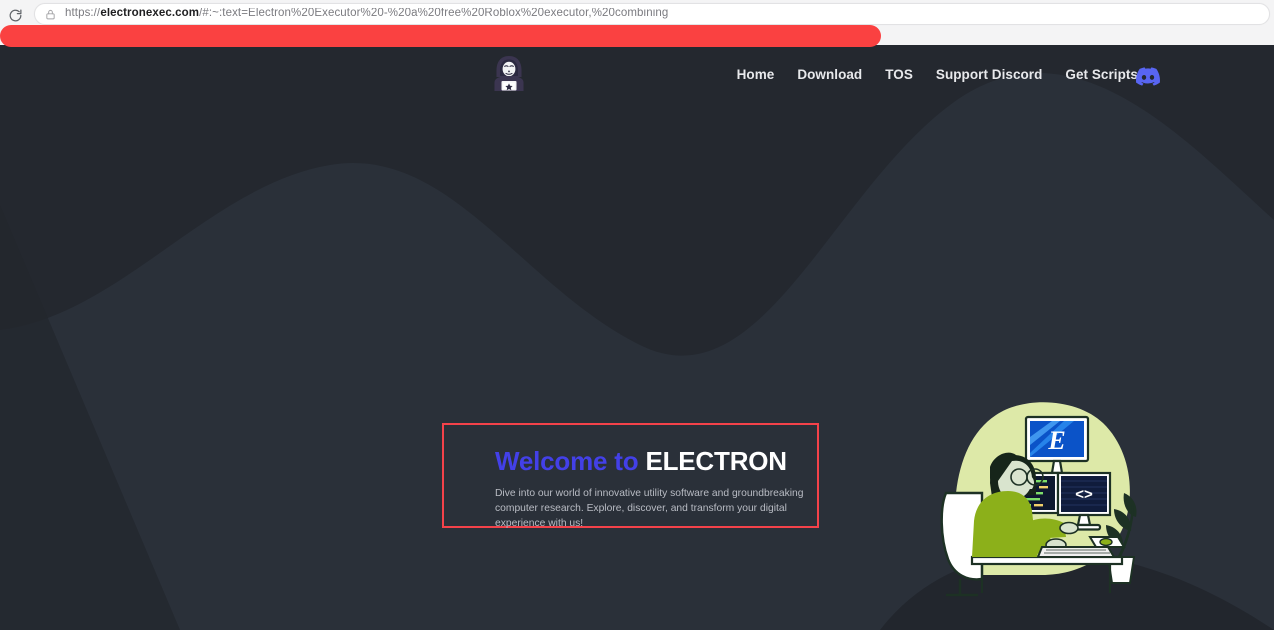  What do you see at coordinates (570, 461) in the screenshot?
I see `hero-title-accent: Welcome to` at bounding box center [570, 461].